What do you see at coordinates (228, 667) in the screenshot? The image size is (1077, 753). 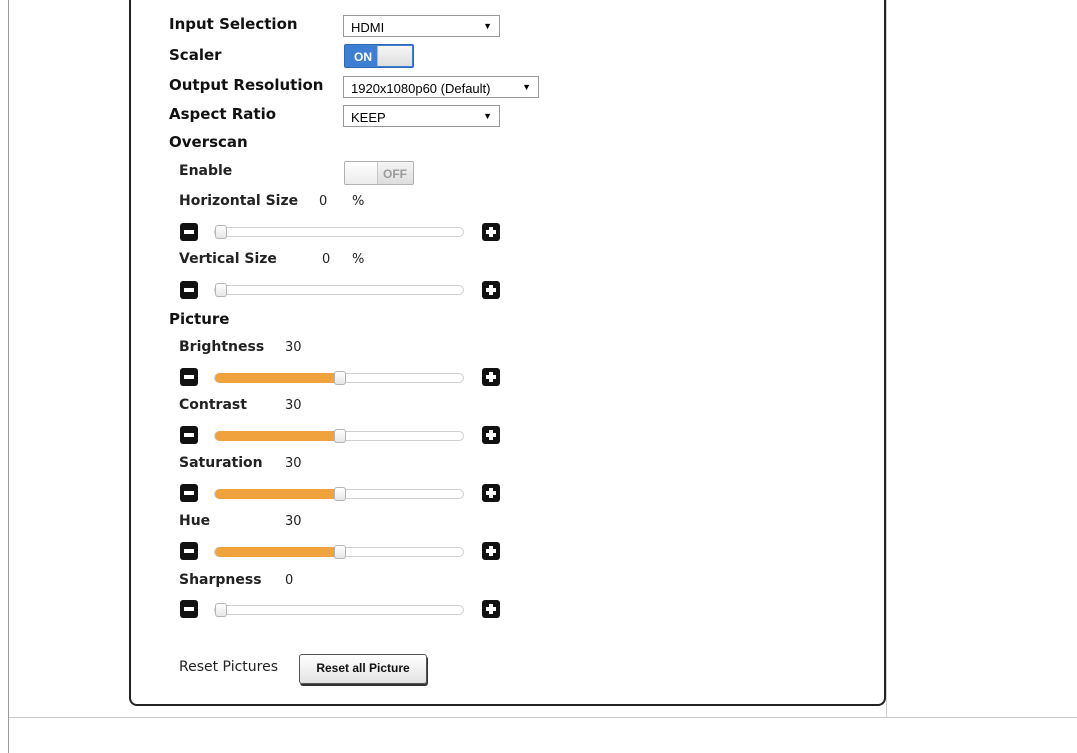 I see `reset-pictures-label: Reset Pictures` at bounding box center [228, 667].